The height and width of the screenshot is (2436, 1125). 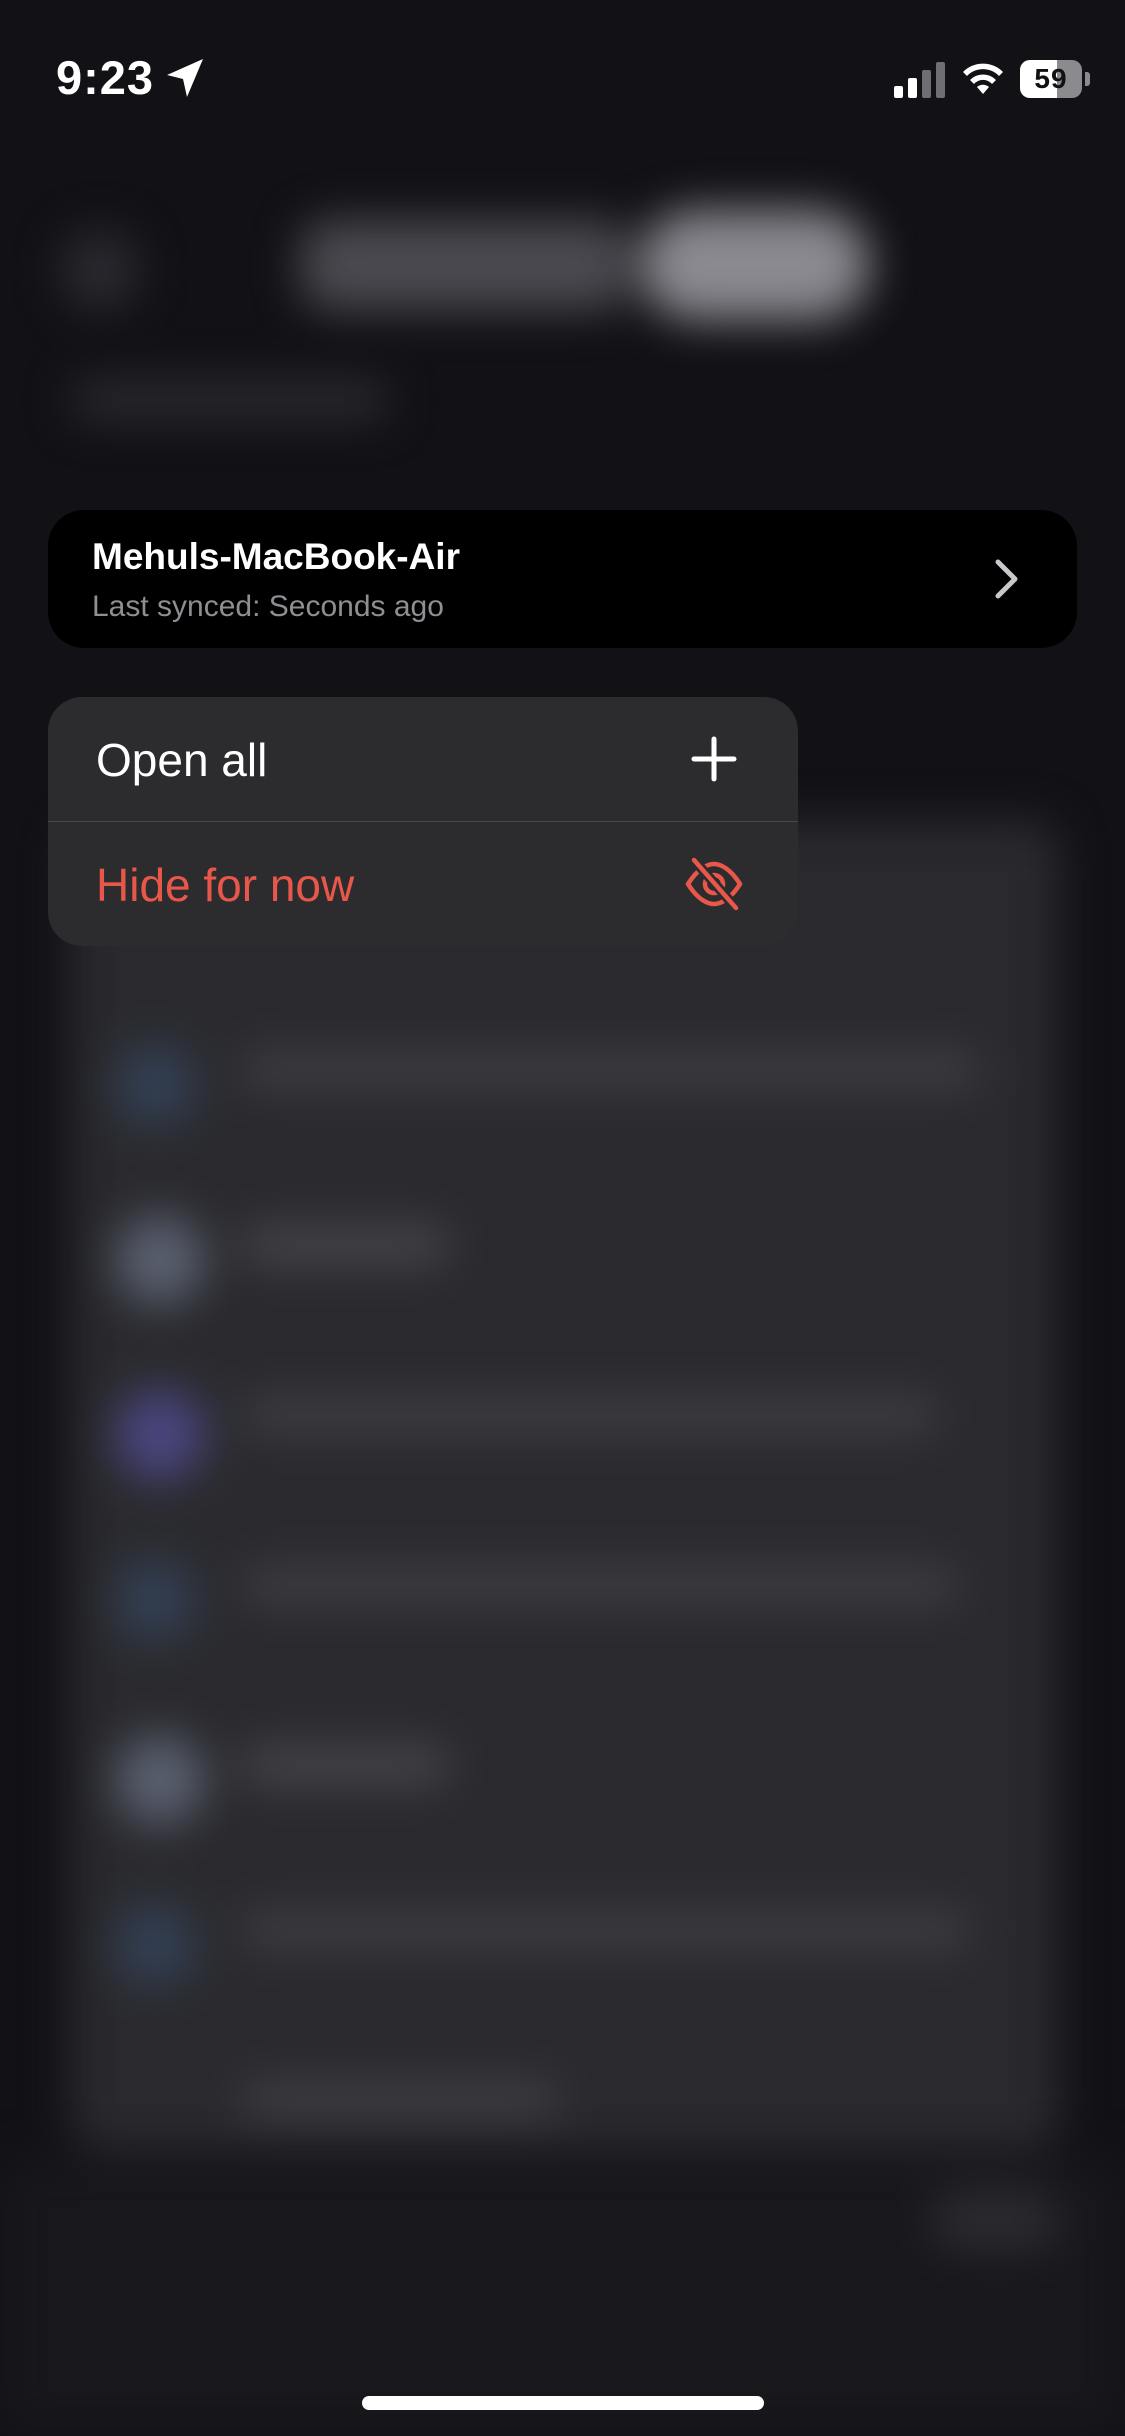 I want to click on battery-percent: 59, so click(x=1051, y=78).